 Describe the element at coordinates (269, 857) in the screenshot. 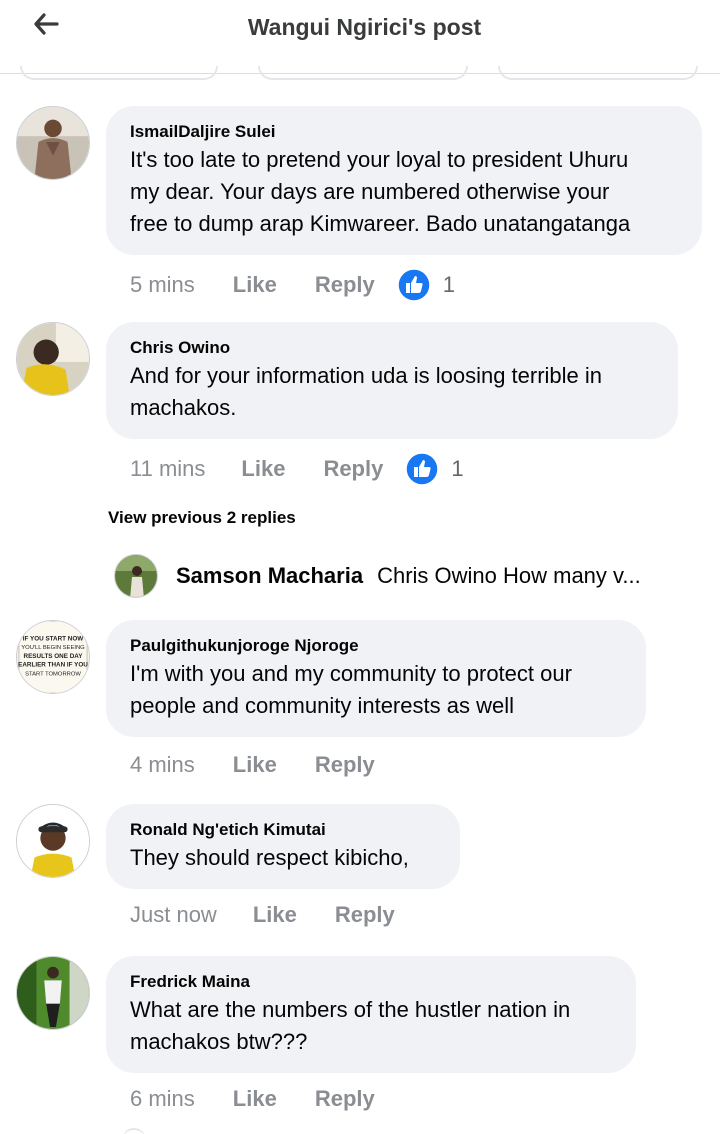

I see `comment-text: They should respect kibicho,` at that location.